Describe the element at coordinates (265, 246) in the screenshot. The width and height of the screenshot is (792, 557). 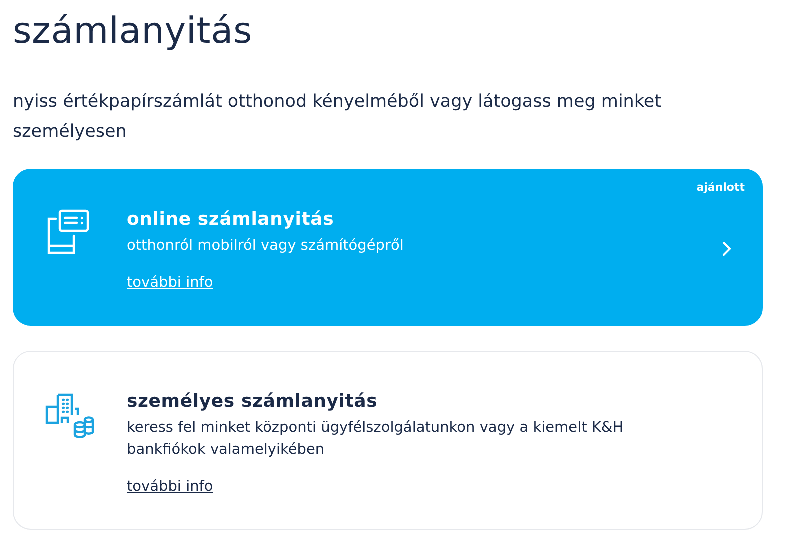
I see `card-description: otthonról mobilról vagy számítógépről` at that location.